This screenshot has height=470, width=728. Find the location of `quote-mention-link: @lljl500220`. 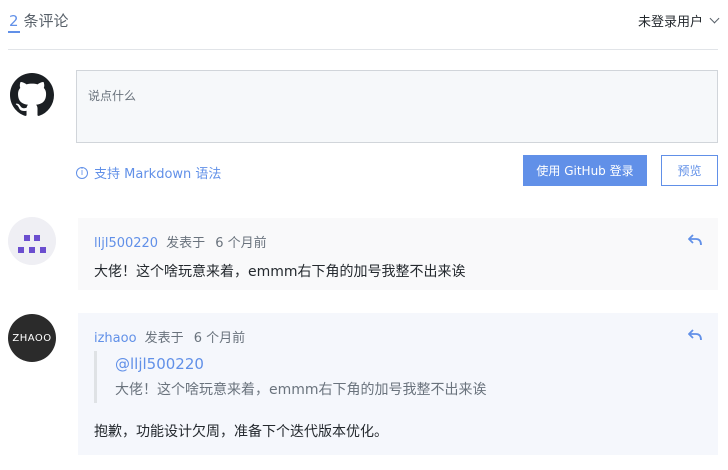

quote-mention-link: @lljl500220 is located at coordinates (404, 364).